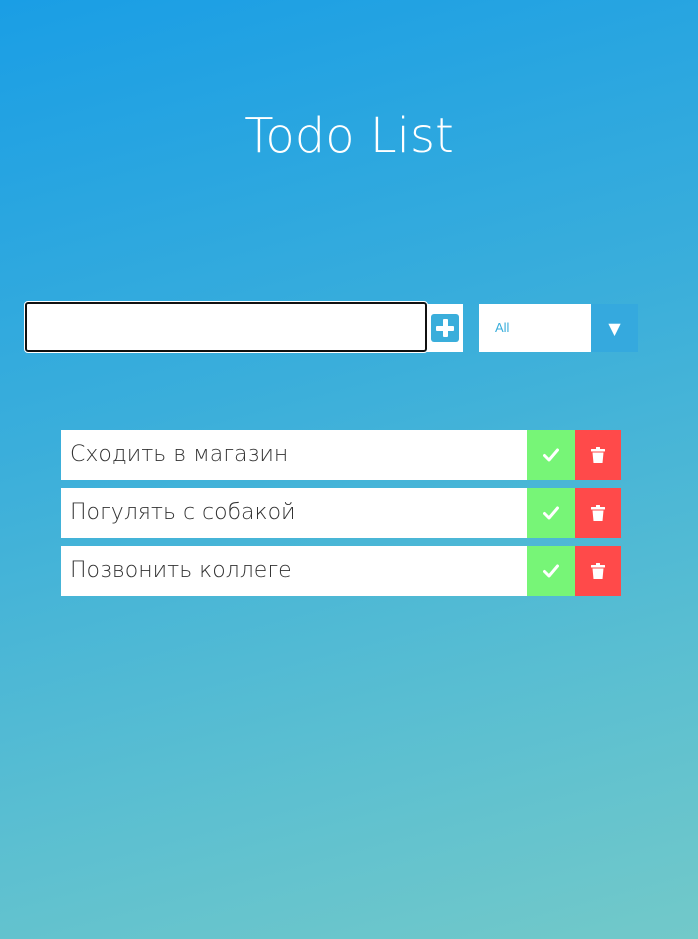 This screenshot has width=698, height=939. I want to click on caret-down-icon: ▼, so click(614, 328).